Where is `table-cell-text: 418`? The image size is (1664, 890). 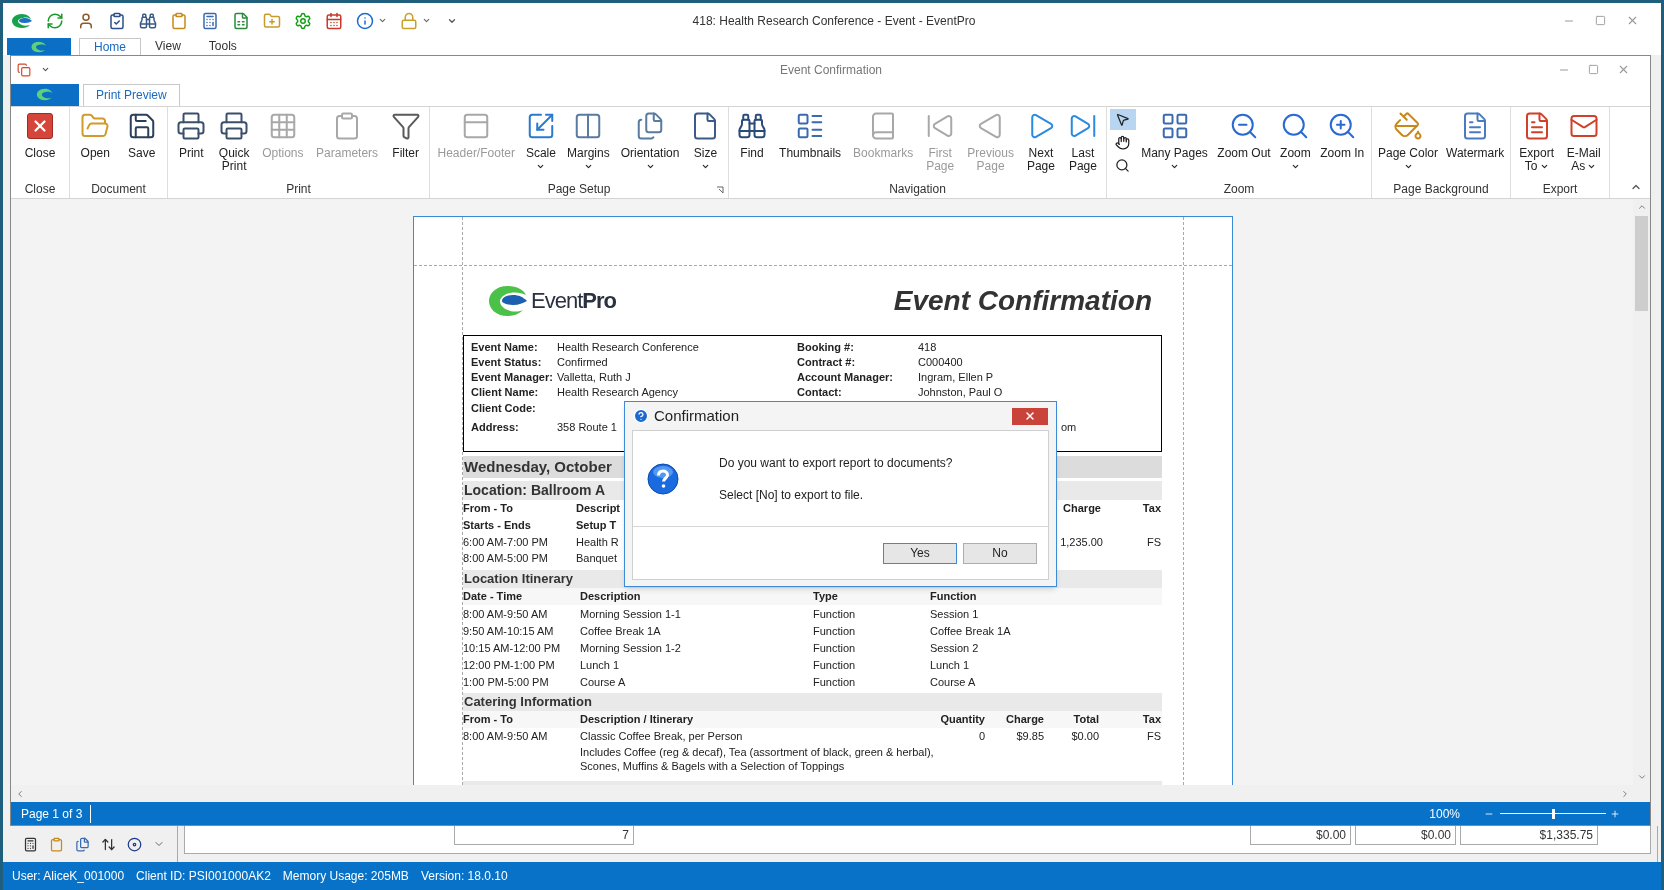 table-cell-text: 418 is located at coordinates (928, 348).